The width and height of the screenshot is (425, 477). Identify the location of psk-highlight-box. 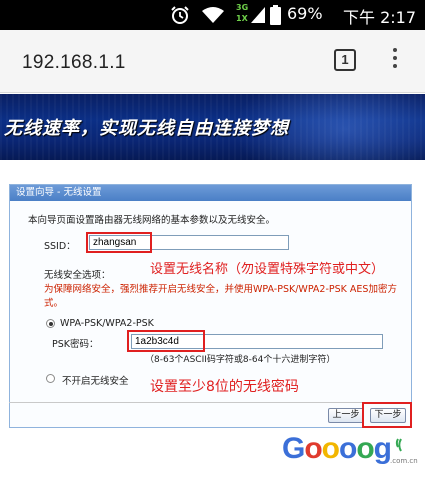
(166, 341).